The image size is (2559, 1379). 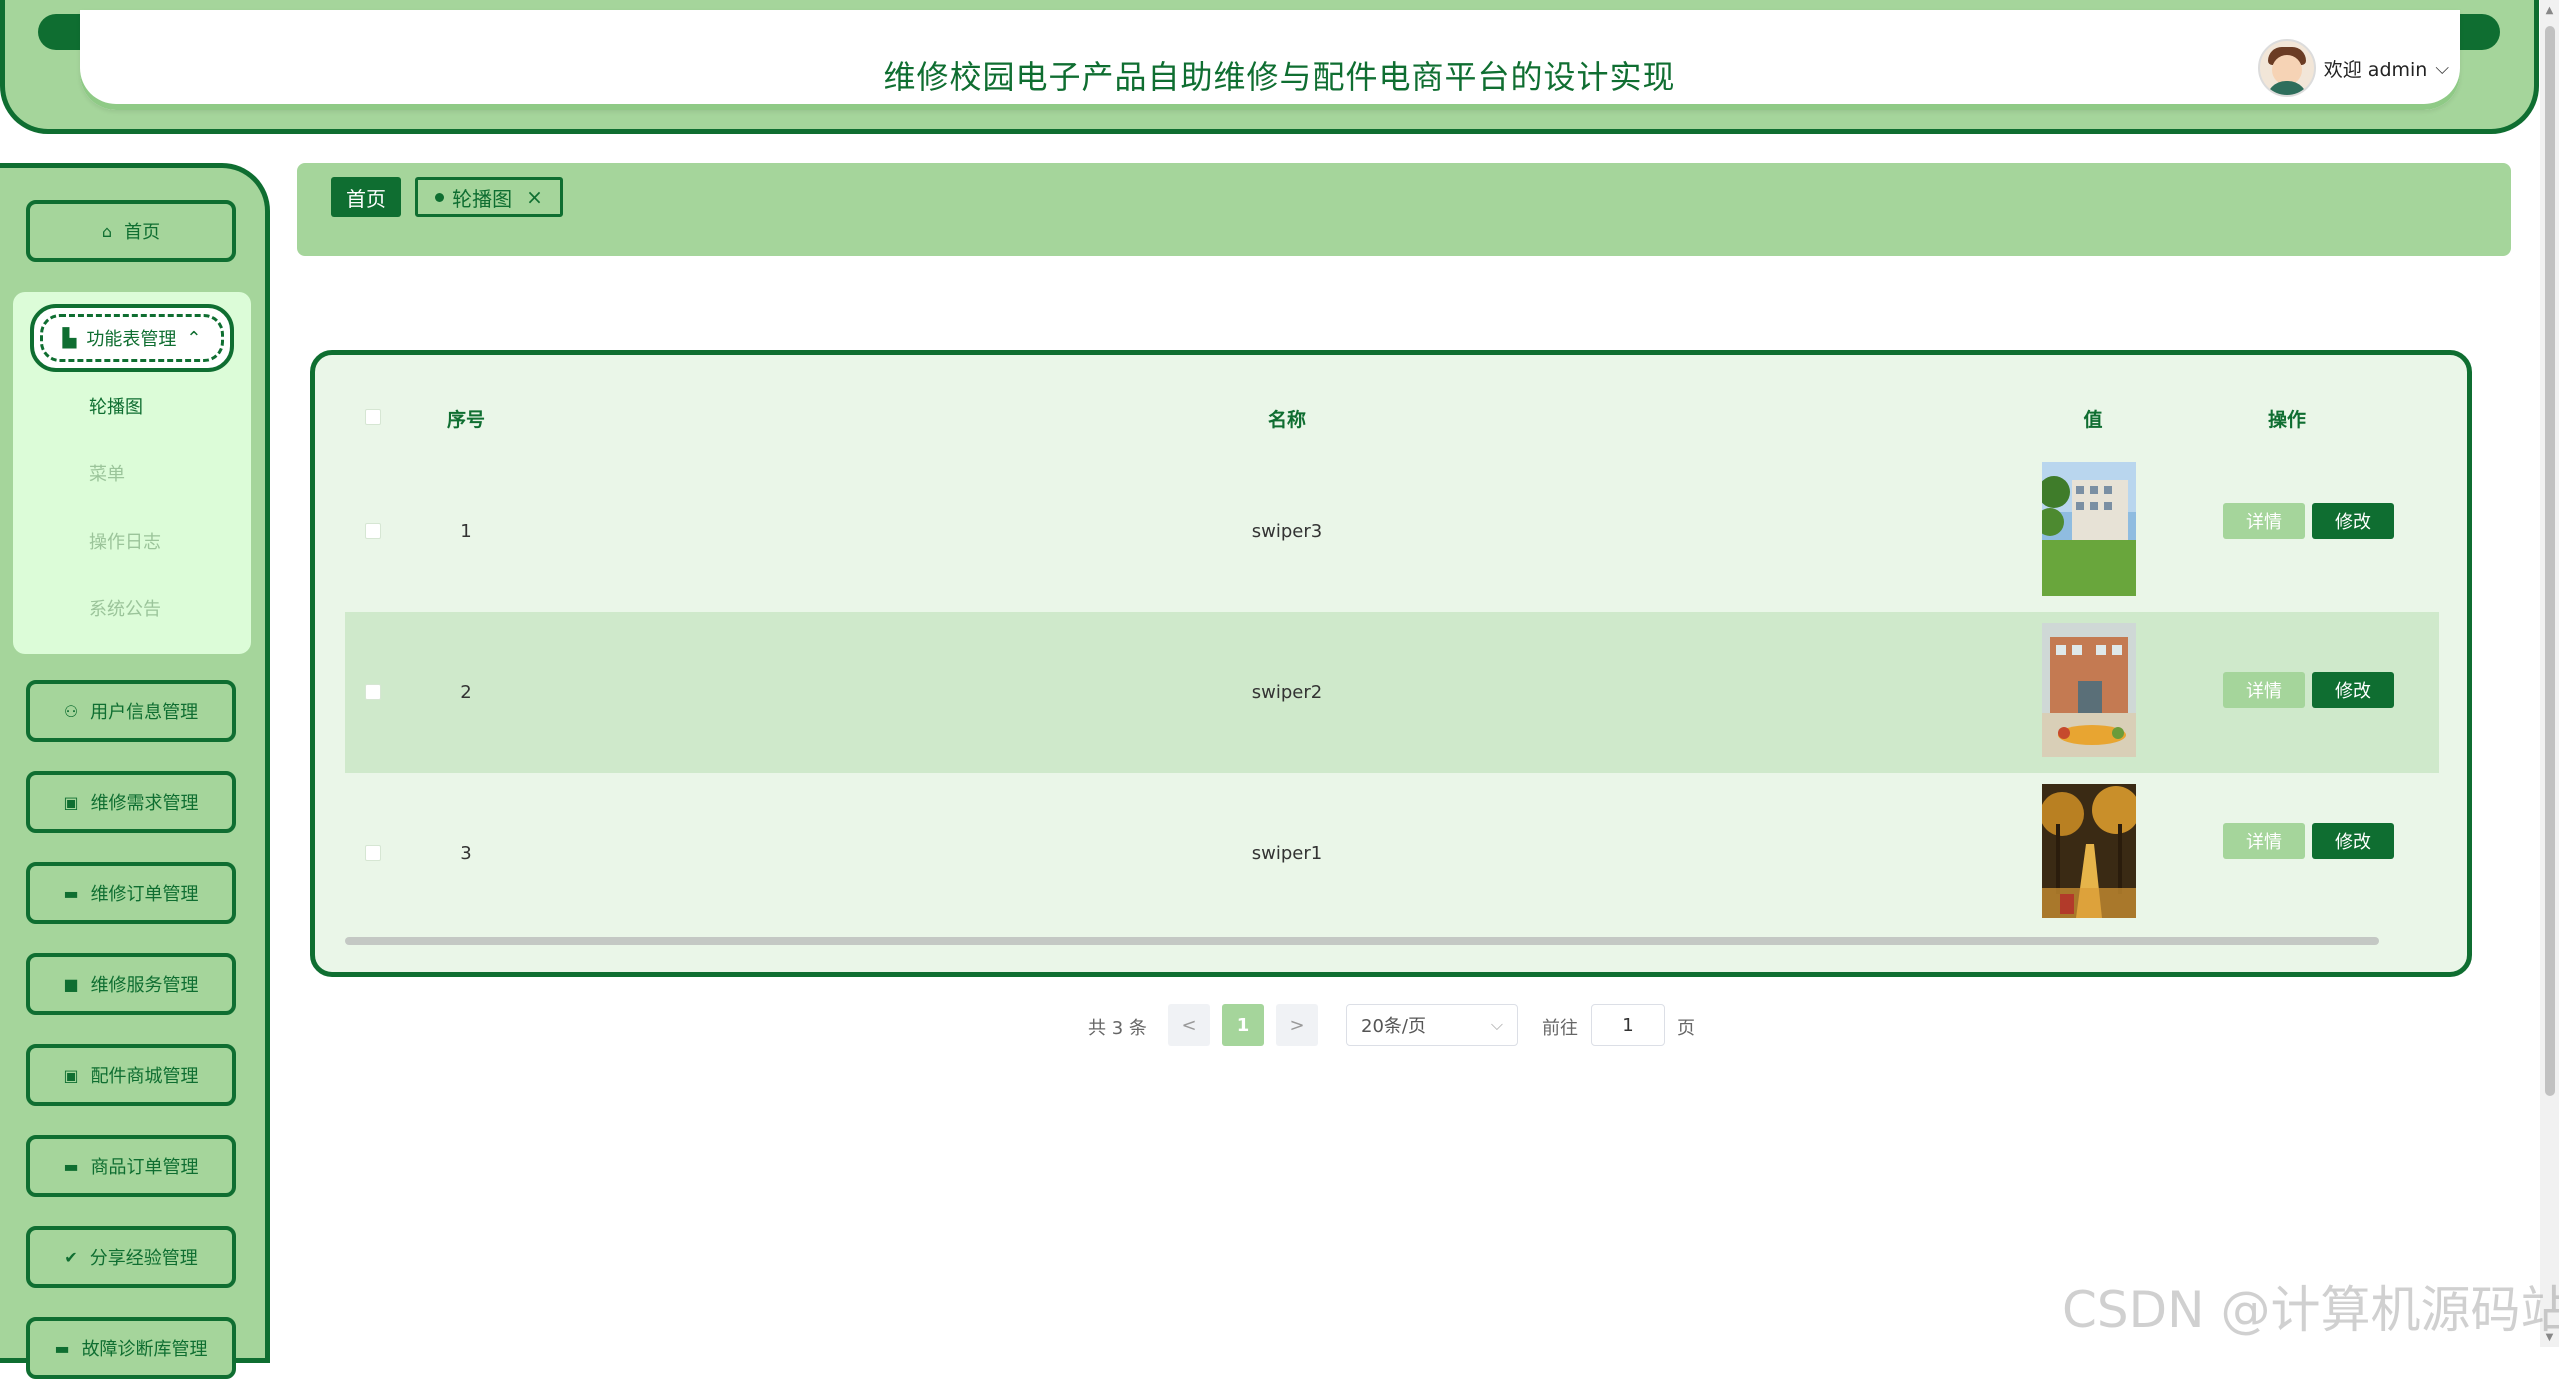 What do you see at coordinates (143, 1258) in the screenshot?
I see `sidebar-item-label: 分享经验管理` at bounding box center [143, 1258].